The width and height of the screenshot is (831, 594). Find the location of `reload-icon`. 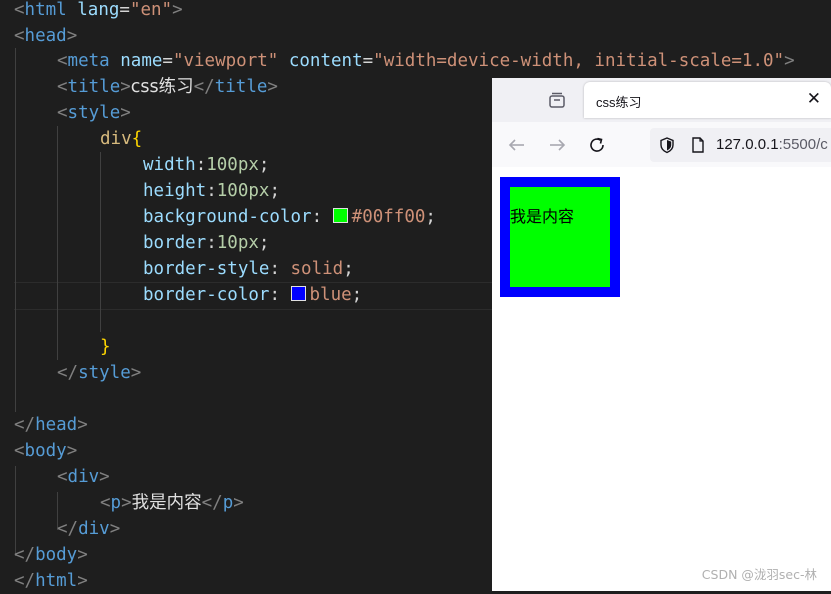

reload-icon is located at coordinates (597, 145).